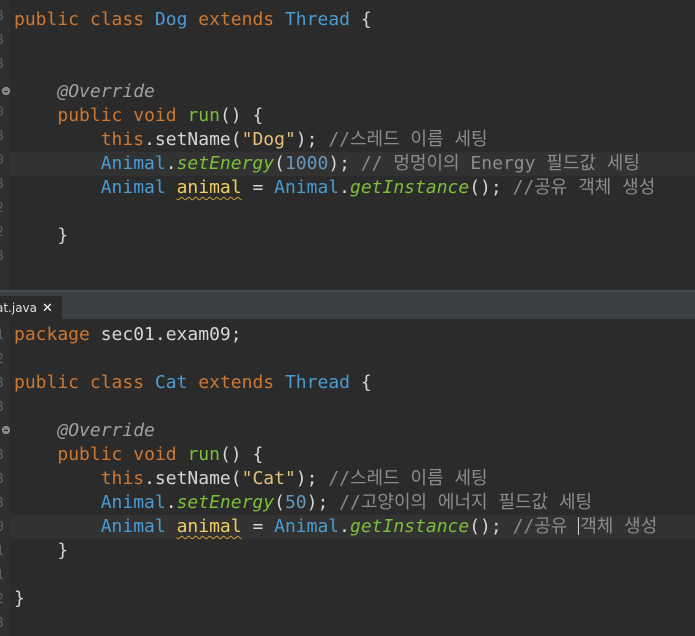  What do you see at coordinates (47, 308) in the screenshot?
I see `close-icon: ✕` at bounding box center [47, 308].